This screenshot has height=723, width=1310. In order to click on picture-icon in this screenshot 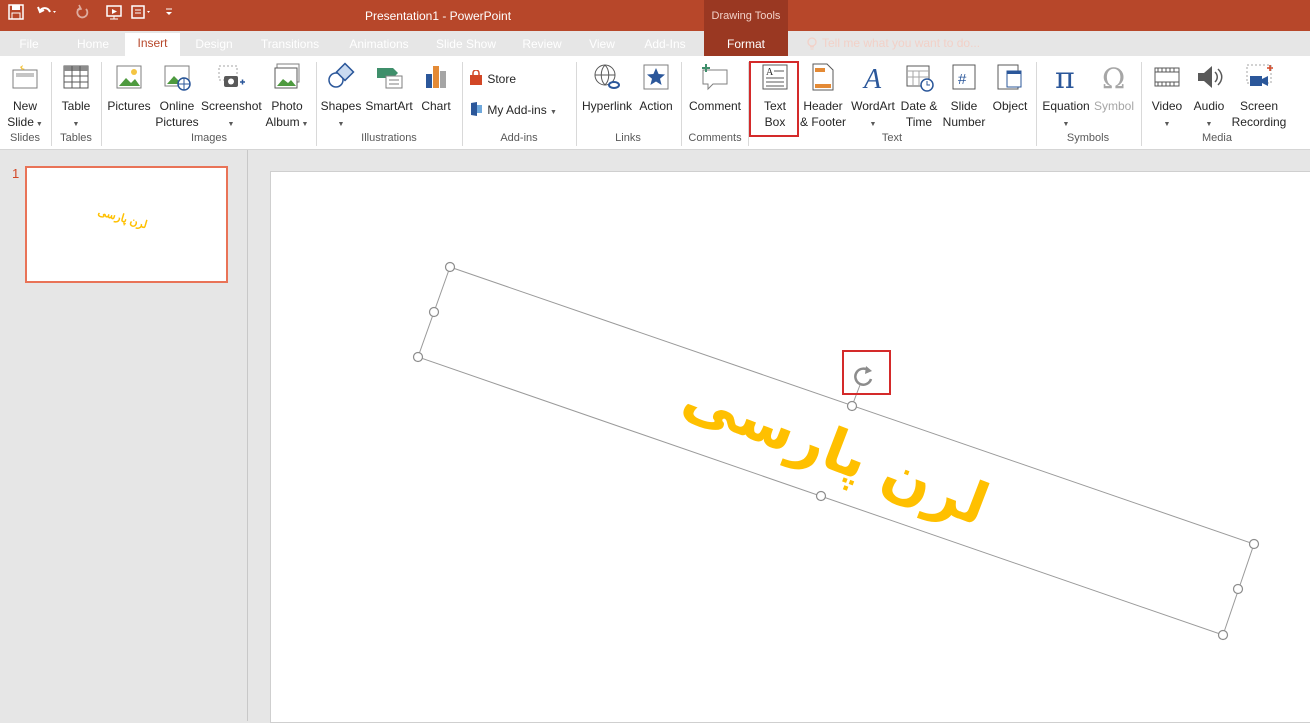, I will do `click(129, 79)`.